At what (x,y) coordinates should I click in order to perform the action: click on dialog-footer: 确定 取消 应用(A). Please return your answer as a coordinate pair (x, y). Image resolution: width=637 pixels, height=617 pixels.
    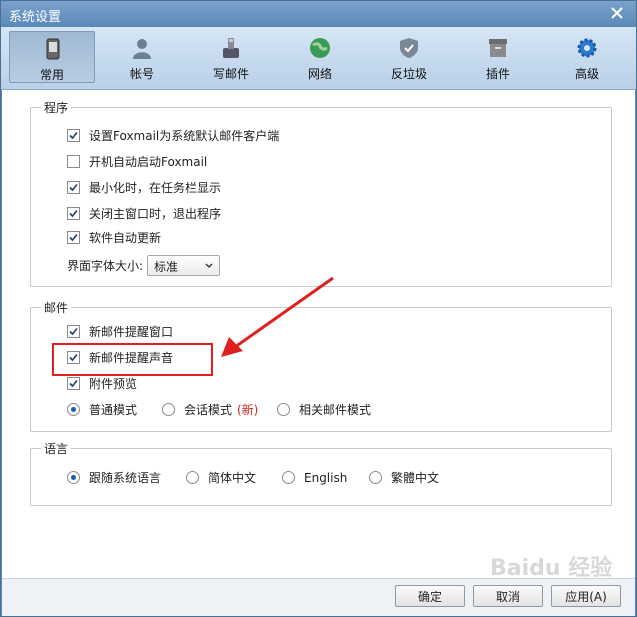
    Looking at the image, I should click on (318, 597).